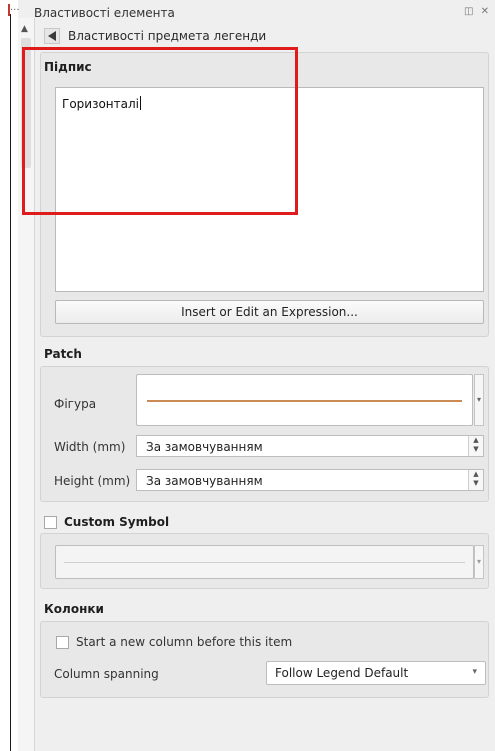 The width and height of the screenshot is (495, 751). Describe the element at coordinates (75, 404) in the screenshot. I see `figure-label: Фігура` at that location.